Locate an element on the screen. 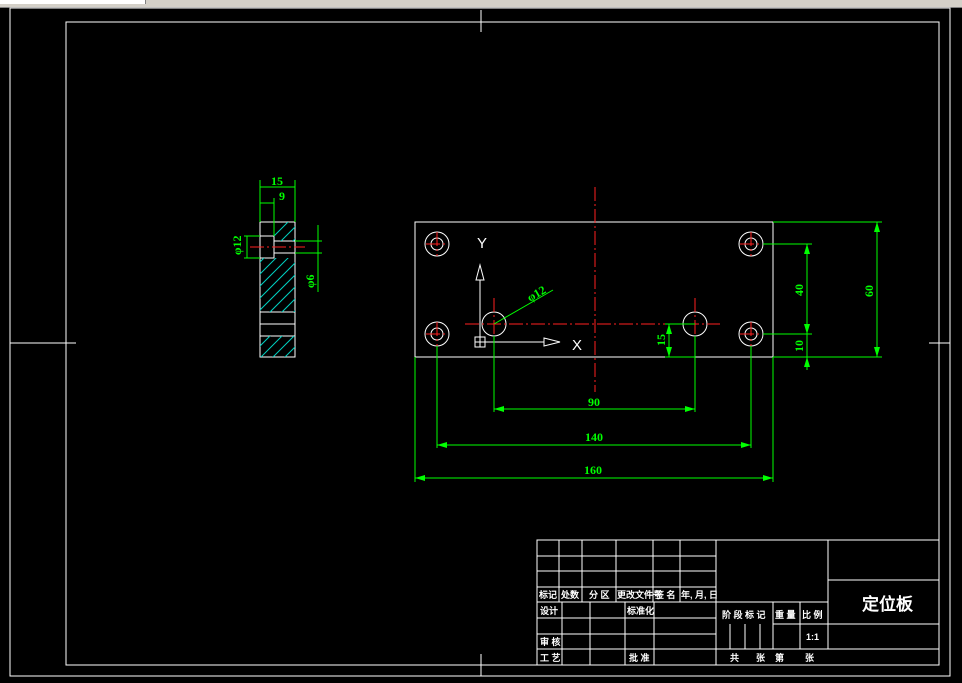 This screenshot has width=962, height=683. side-view: 15 9 φ12 φ6 is located at coordinates (276, 266).